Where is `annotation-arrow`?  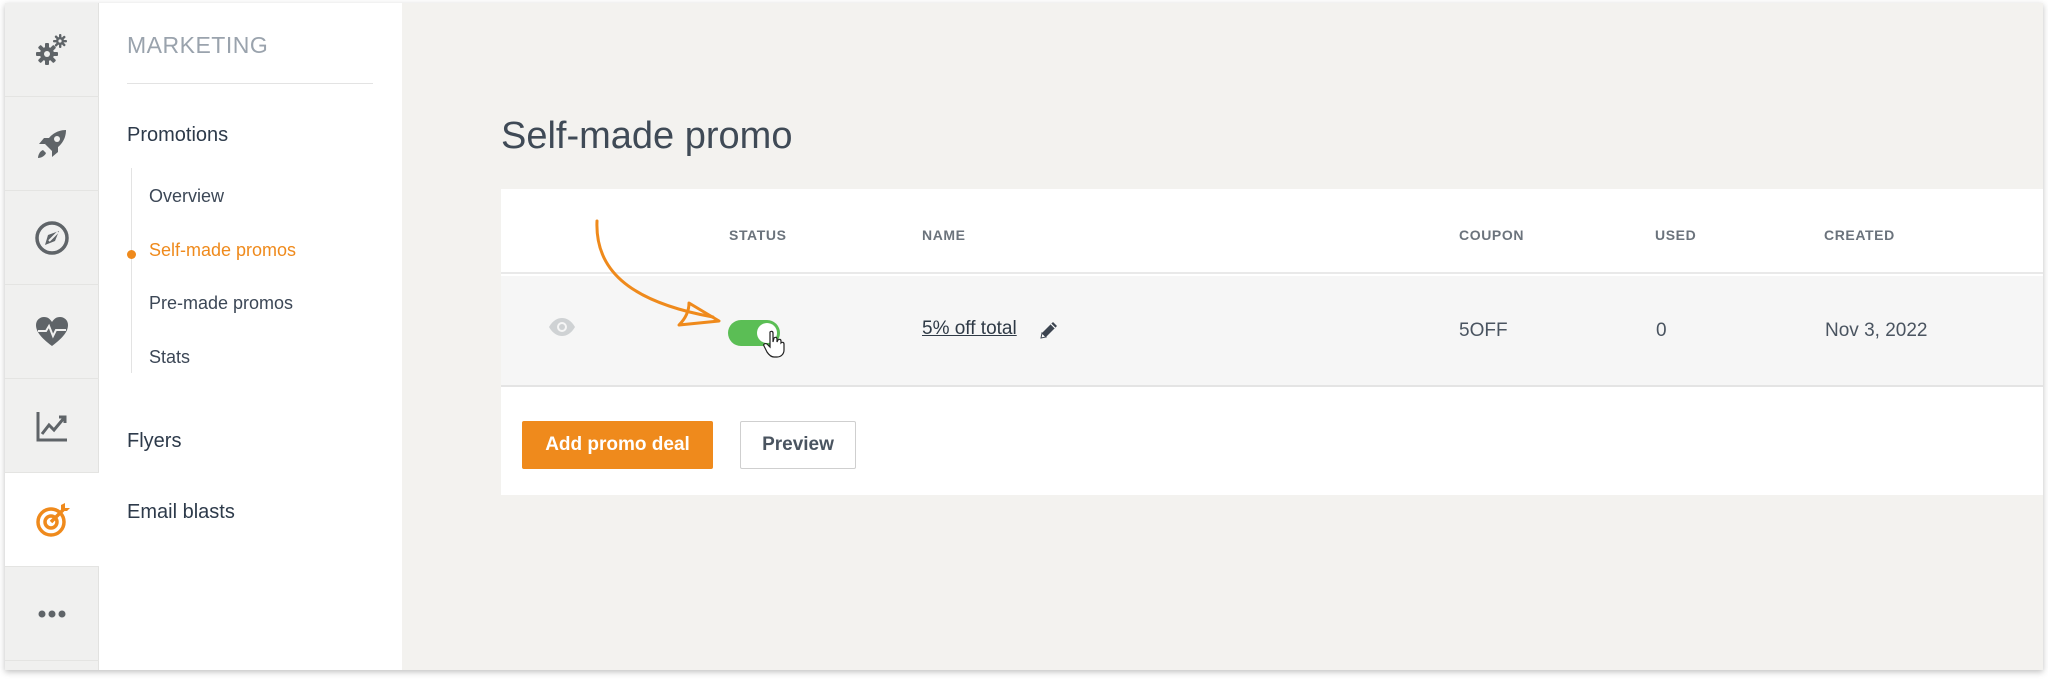
annotation-arrow is located at coordinates (658, 273).